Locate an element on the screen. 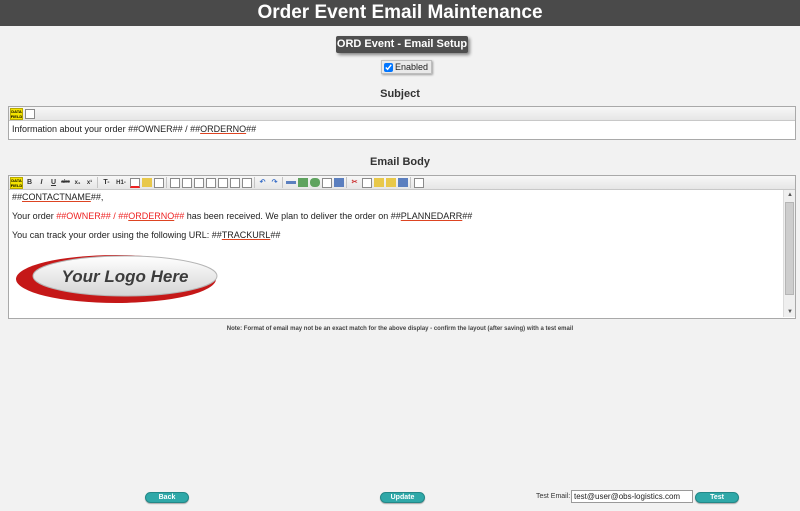 The height and width of the screenshot is (511, 800). enabled-toggle: Enabled is located at coordinates (407, 67).